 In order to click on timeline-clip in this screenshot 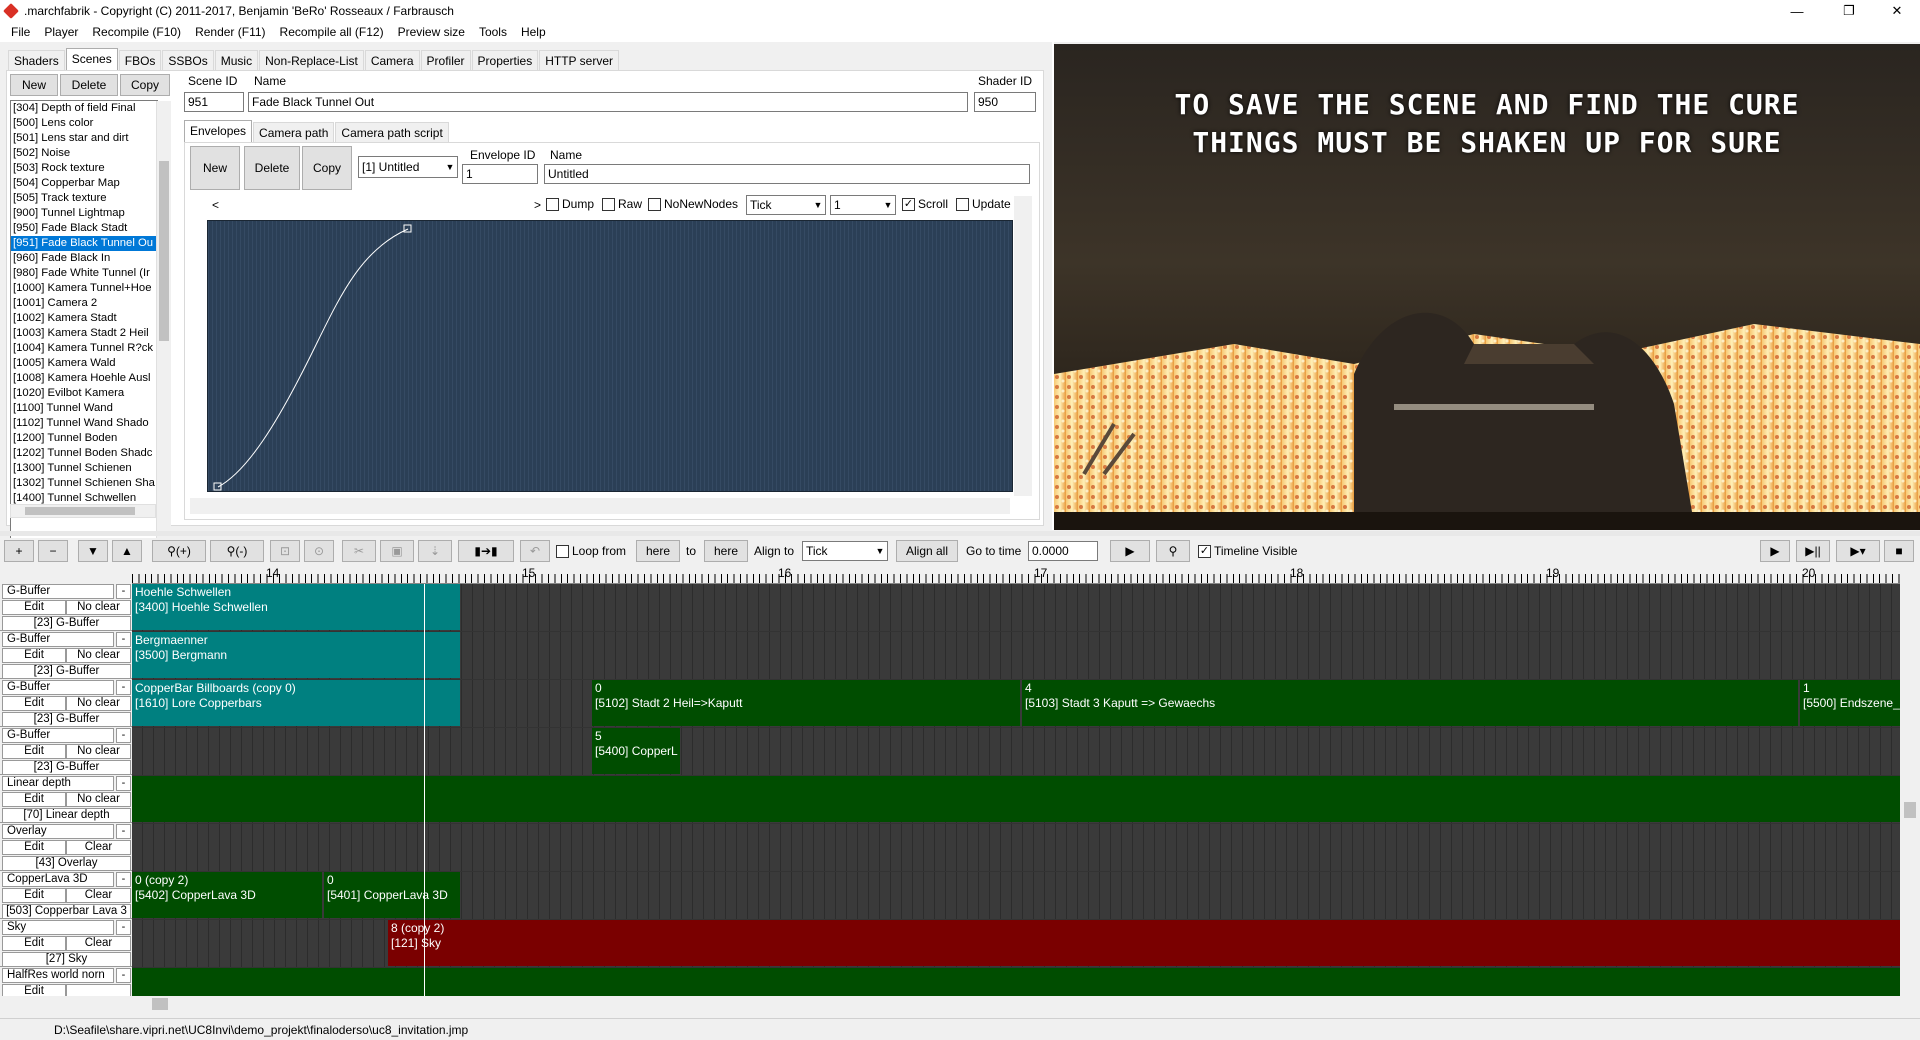, I will do `click(1016, 982)`.